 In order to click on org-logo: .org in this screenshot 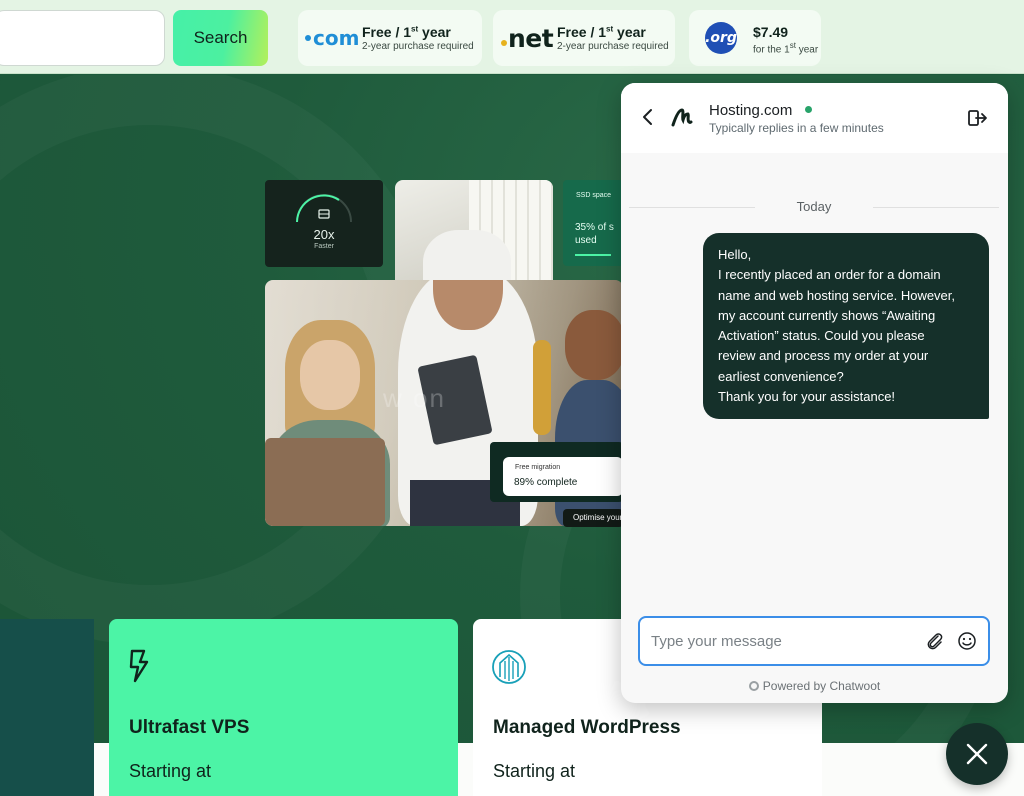, I will do `click(721, 38)`.